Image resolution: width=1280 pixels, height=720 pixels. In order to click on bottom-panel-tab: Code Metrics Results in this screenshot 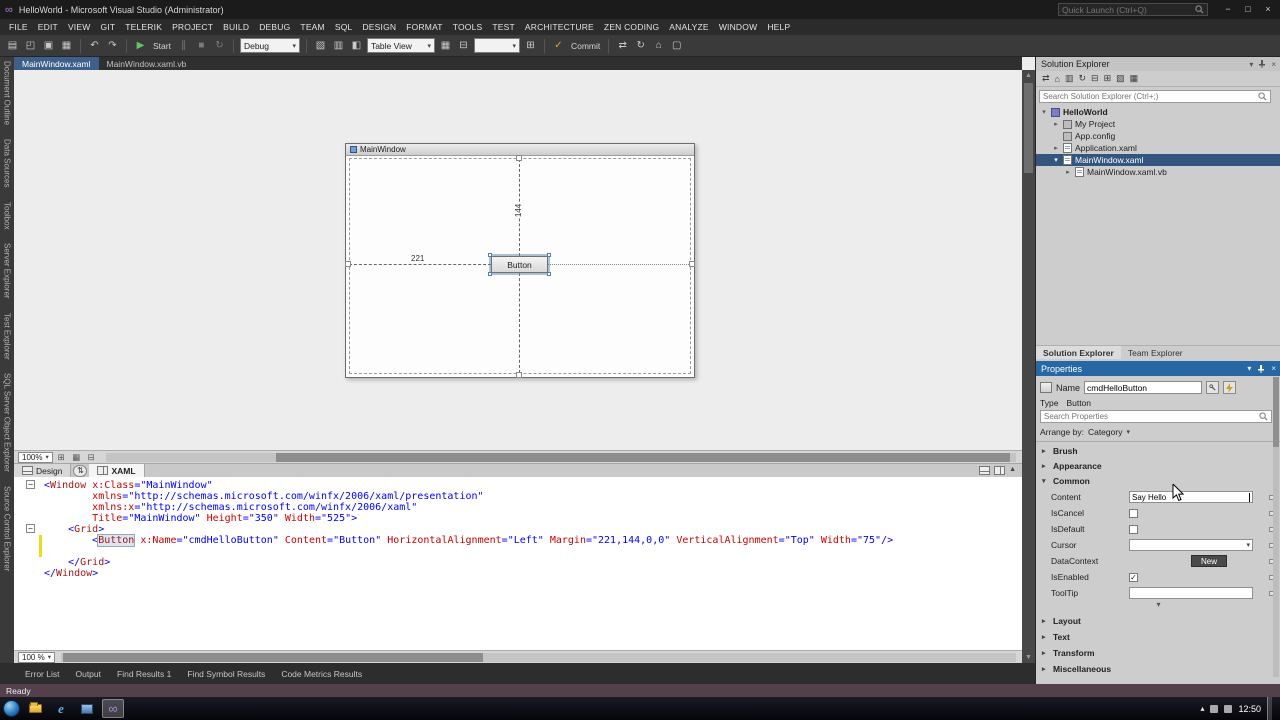, I will do `click(321, 674)`.